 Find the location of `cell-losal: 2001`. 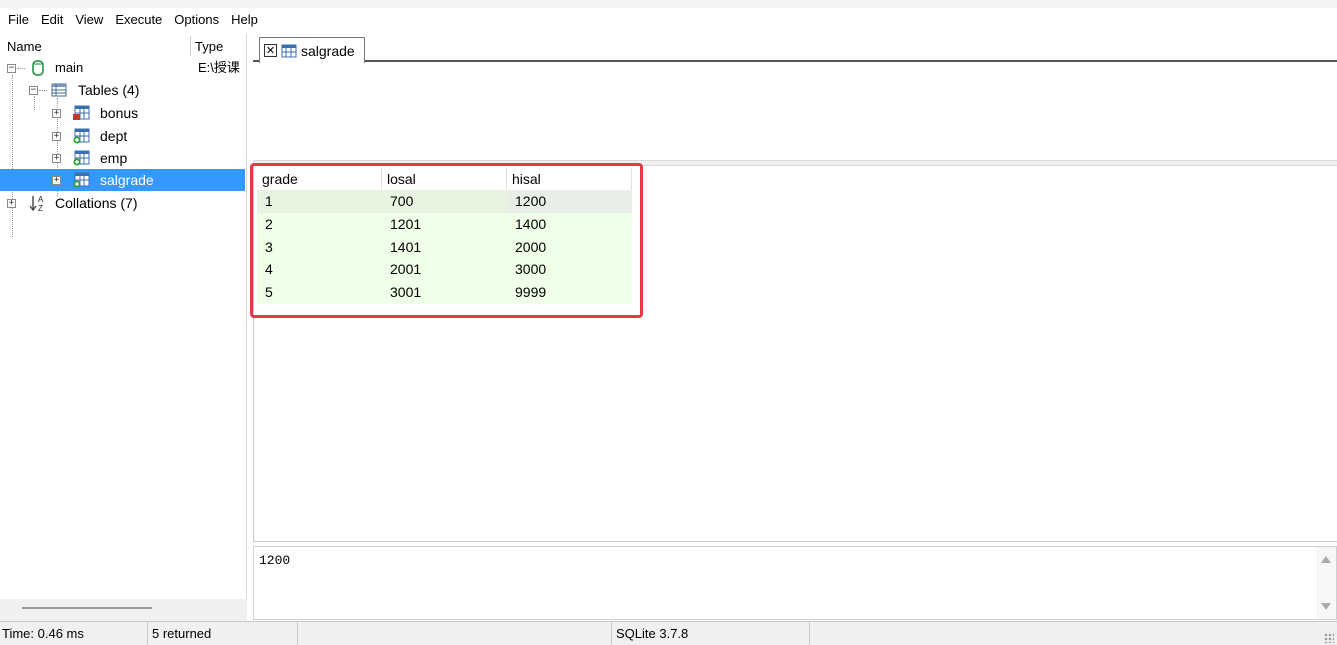

cell-losal: 2001 is located at coordinates (444, 269).